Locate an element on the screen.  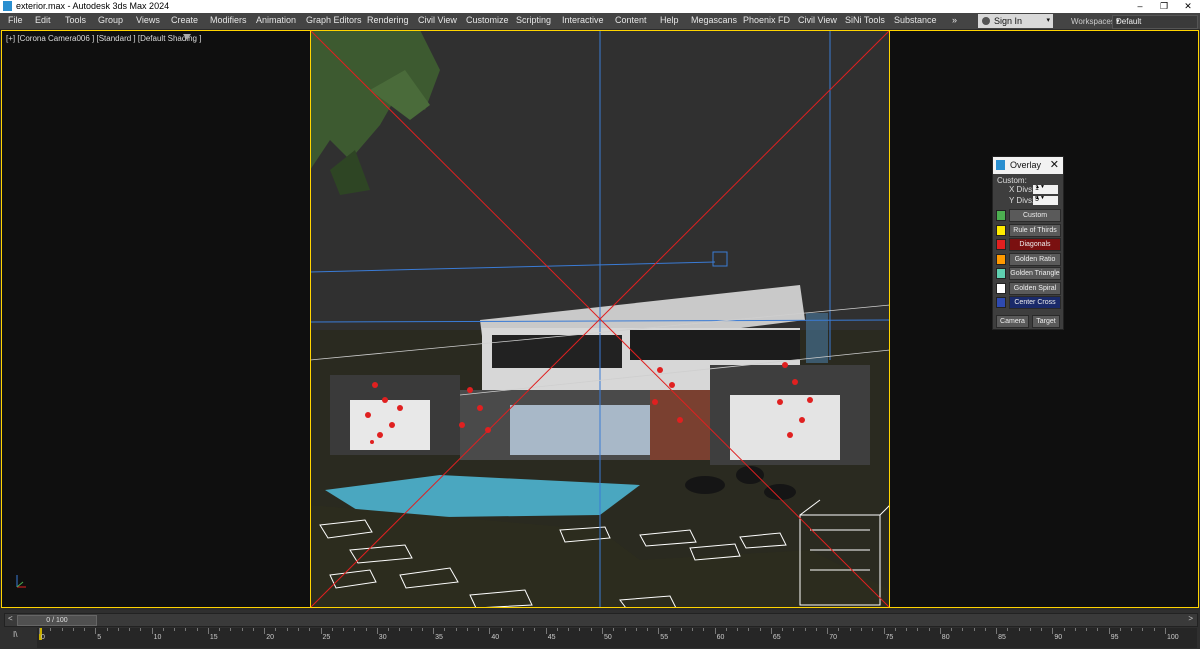
key-mode-icon: I\ is located at coordinates (15, 634).